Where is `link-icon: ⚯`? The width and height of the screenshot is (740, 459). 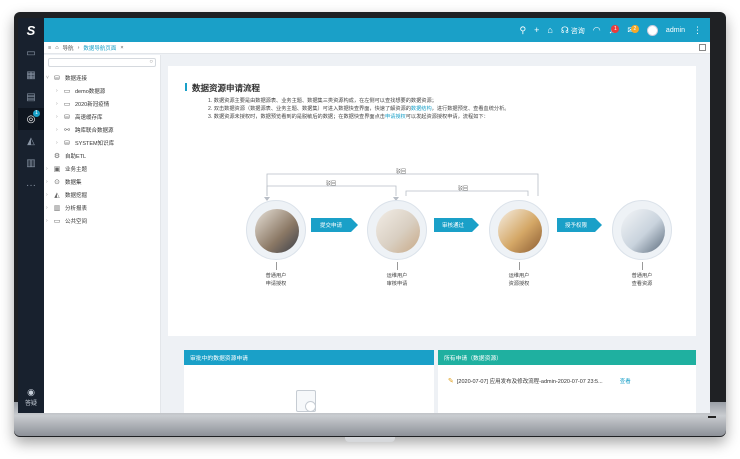
link-icon: ⚯ is located at coordinates (67, 130).